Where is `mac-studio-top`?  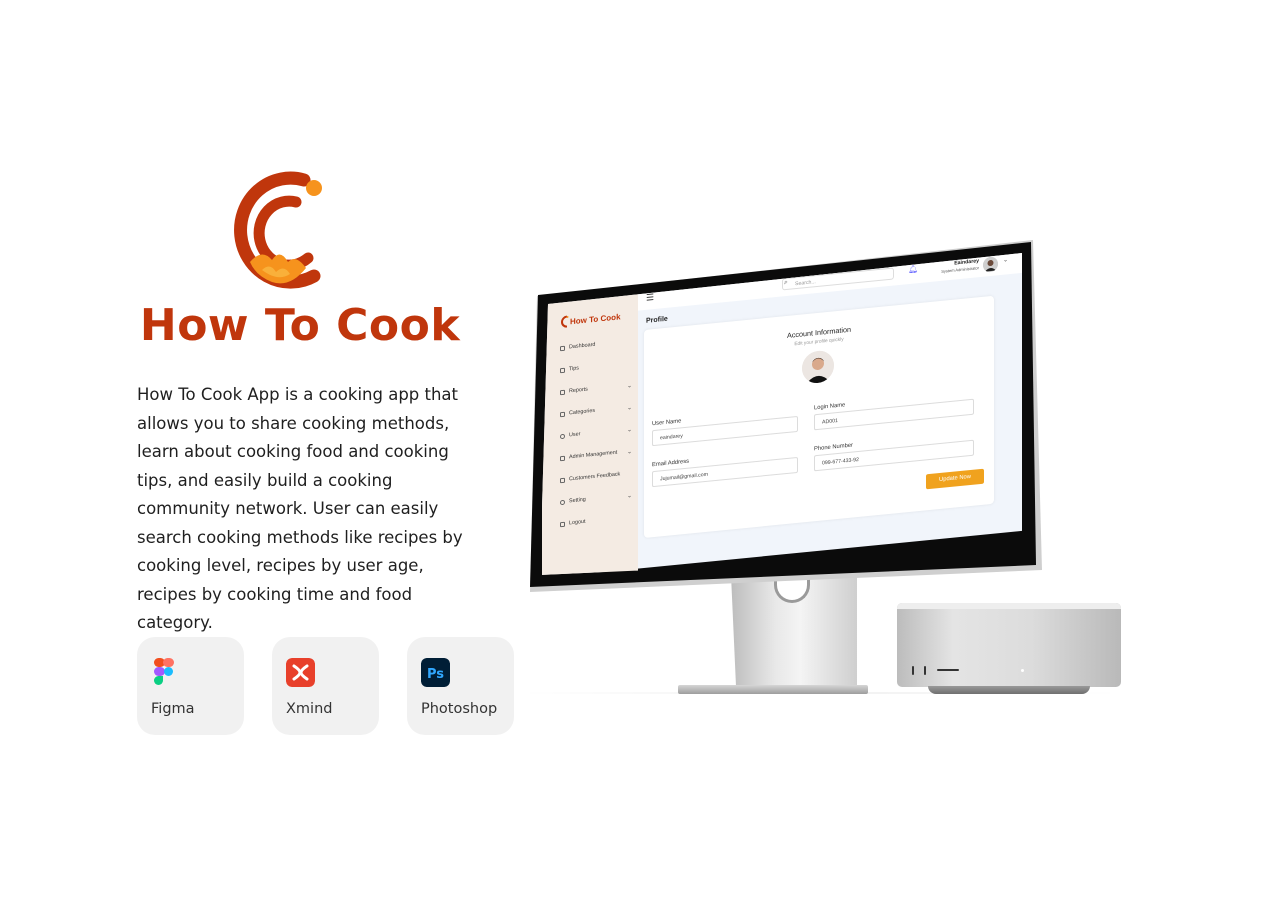 mac-studio-top is located at coordinates (1009, 606).